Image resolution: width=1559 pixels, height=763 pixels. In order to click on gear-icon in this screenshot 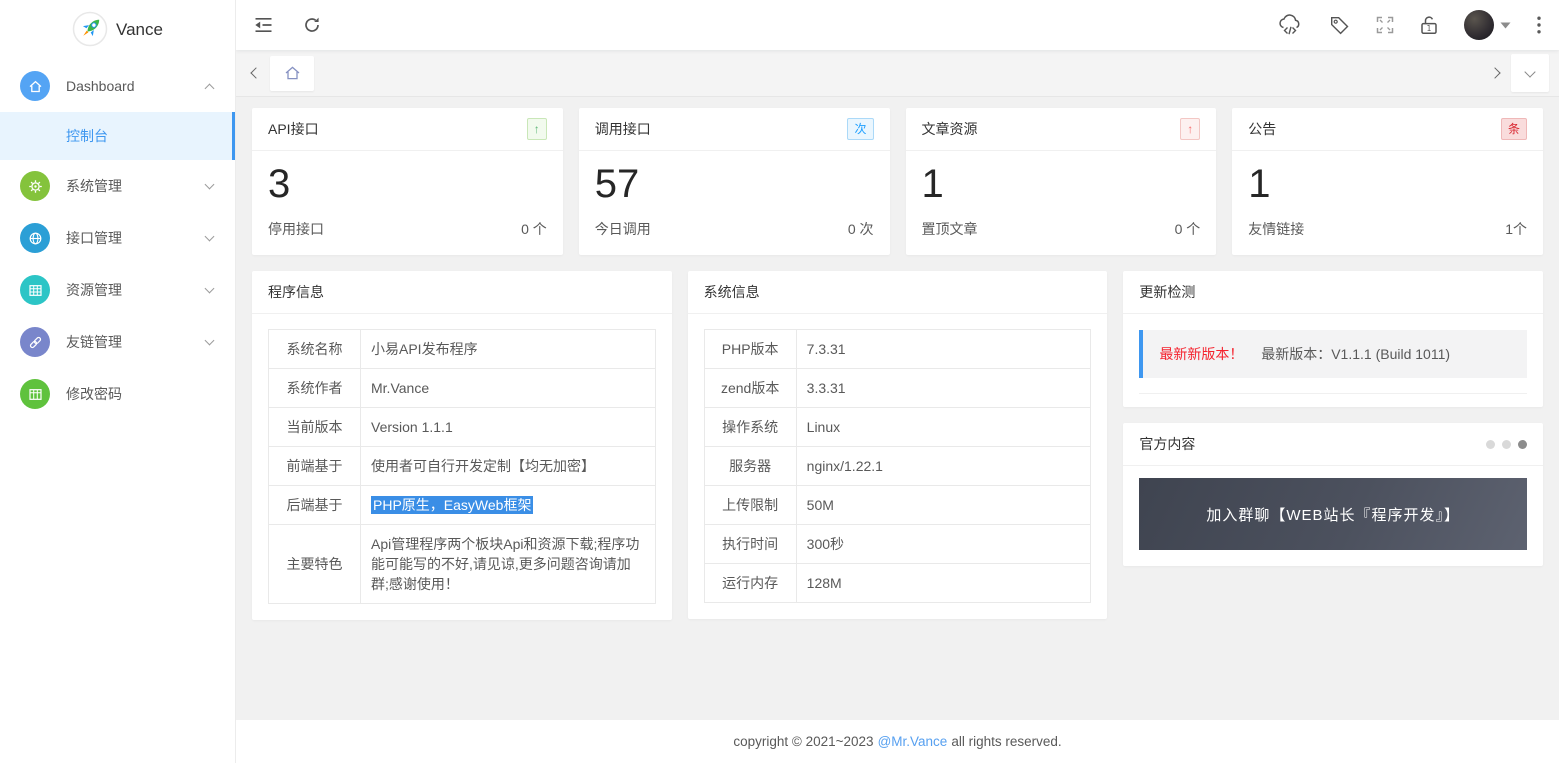, I will do `click(35, 186)`.